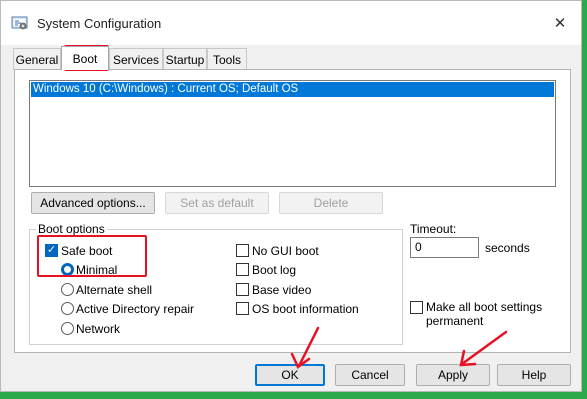 Image resolution: width=587 pixels, height=399 pixels. Describe the element at coordinates (85, 58) in the screenshot. I see `tab-boot: Boot` at that location.